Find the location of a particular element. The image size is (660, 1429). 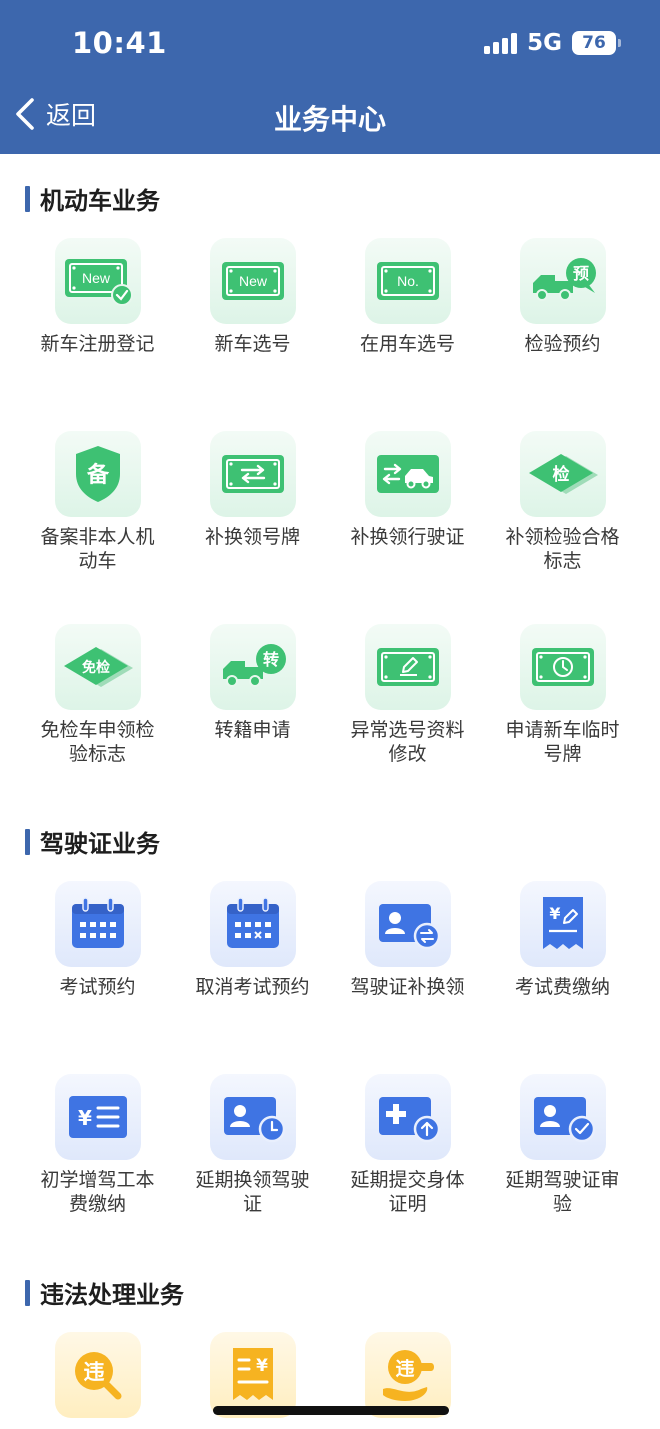

new-plate-icon: New is located at coordinates (252, 281).